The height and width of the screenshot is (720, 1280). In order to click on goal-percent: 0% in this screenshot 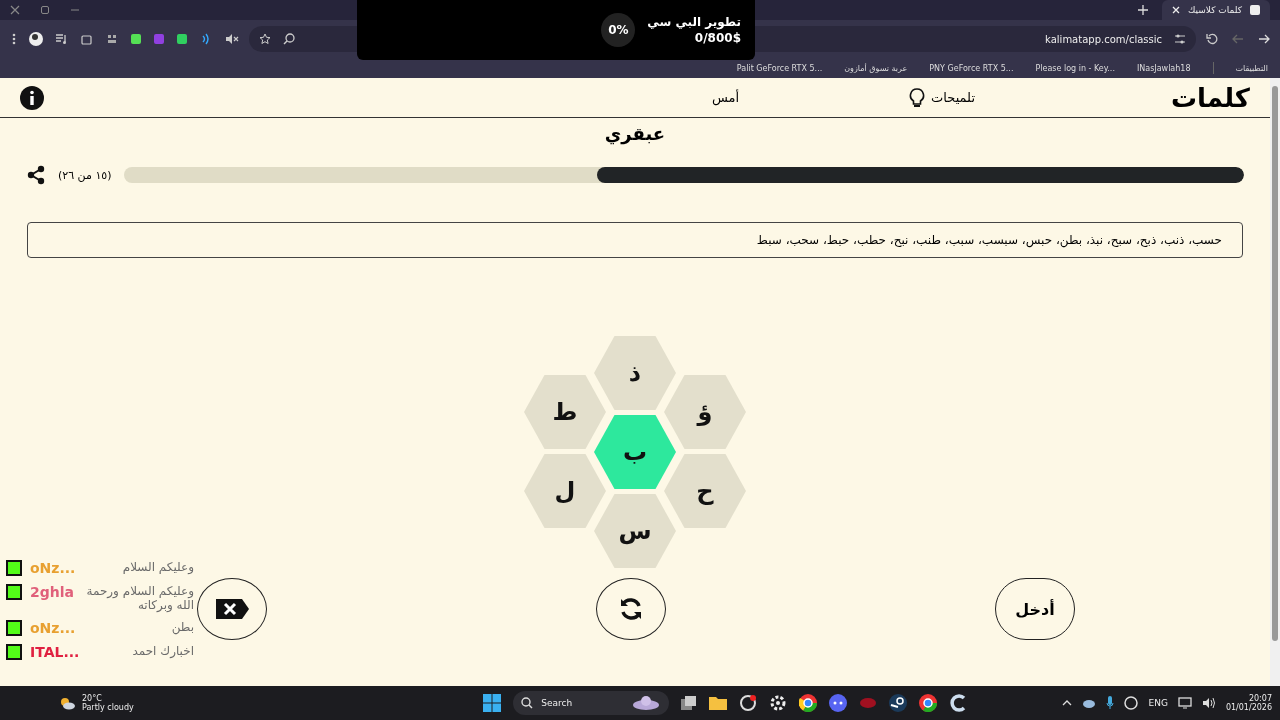, I will do `click(618, 30)`.